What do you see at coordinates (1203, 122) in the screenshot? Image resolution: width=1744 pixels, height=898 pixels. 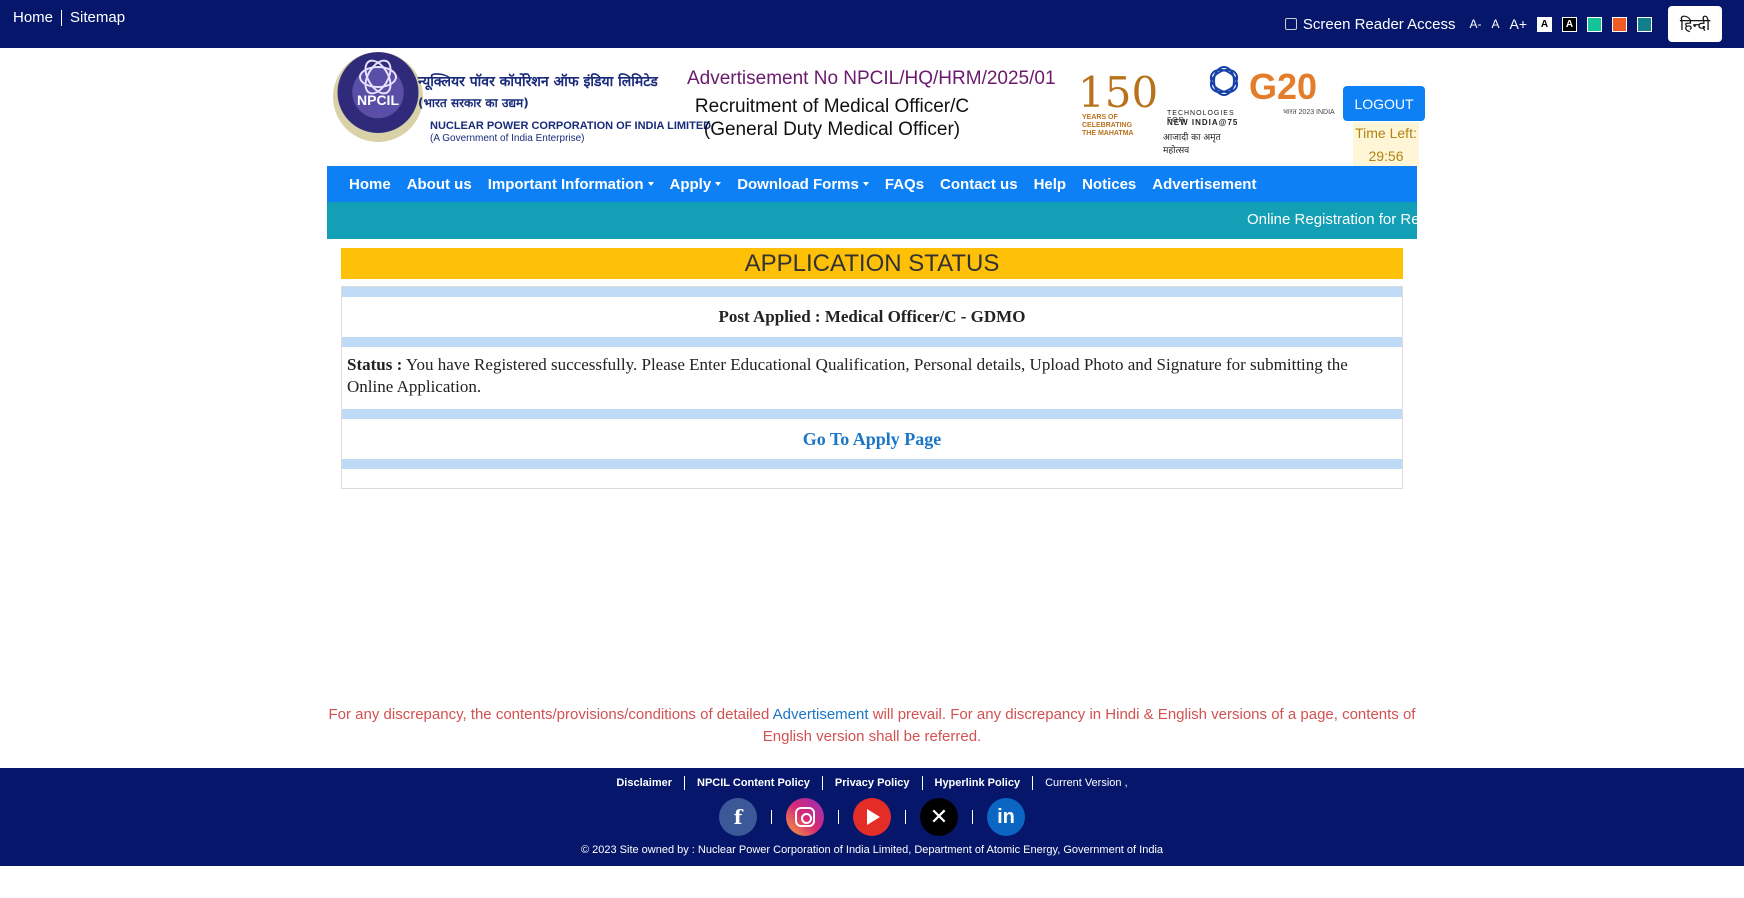 I see `tech-line2: NEW INDIA@75` at bounding box center [1203, 122].